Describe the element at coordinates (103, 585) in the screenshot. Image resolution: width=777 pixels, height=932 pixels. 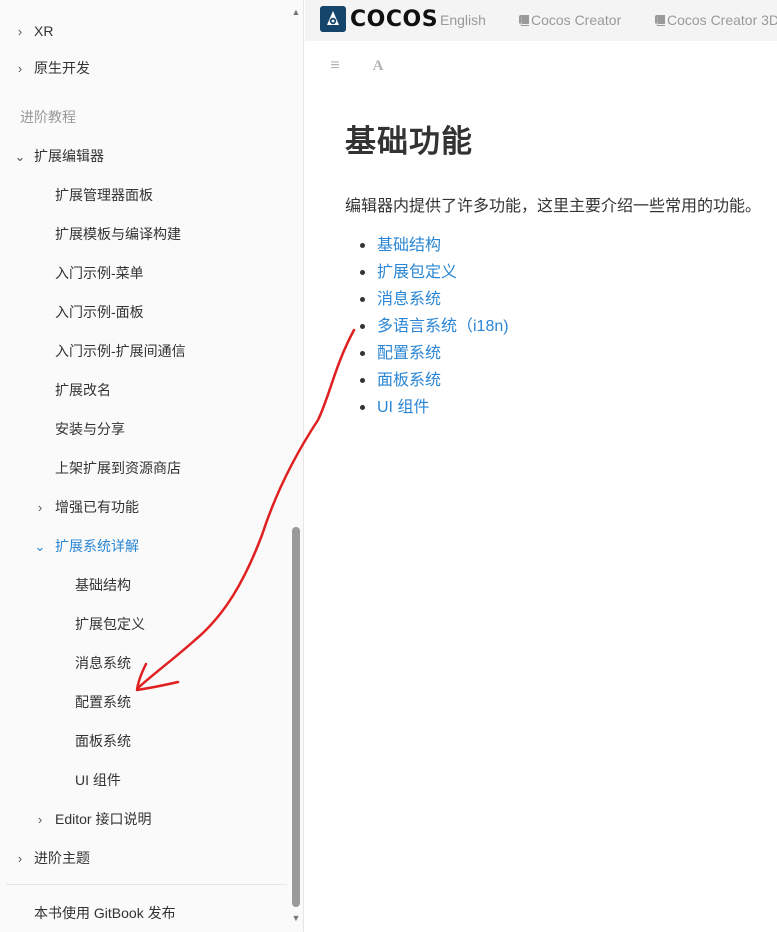
I see `sidebar-item-basic-structure: 基础结构` at that location.